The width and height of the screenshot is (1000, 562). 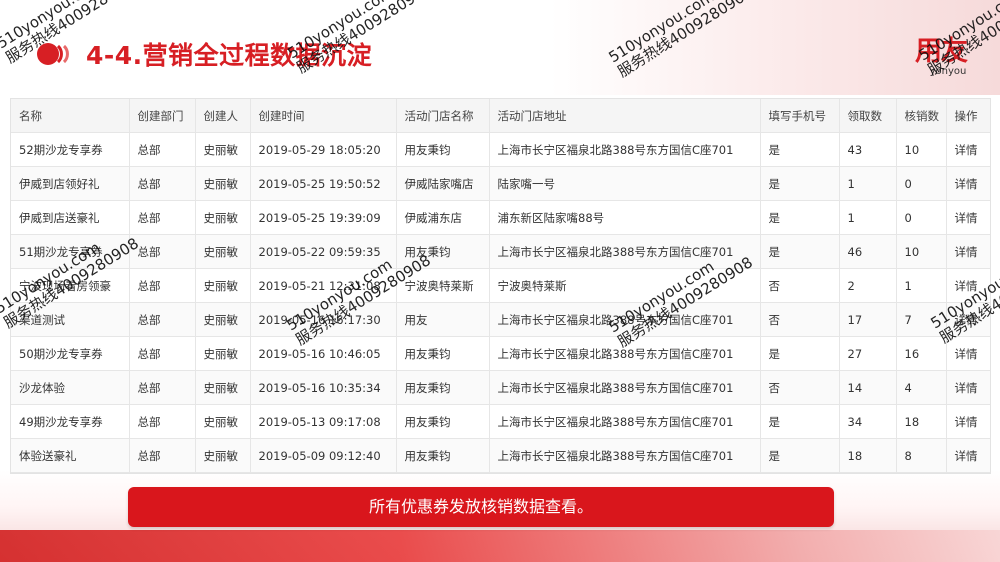 I want to click on cell-store-address: 宁波奥特莱斯, so click(x=625, y=285).